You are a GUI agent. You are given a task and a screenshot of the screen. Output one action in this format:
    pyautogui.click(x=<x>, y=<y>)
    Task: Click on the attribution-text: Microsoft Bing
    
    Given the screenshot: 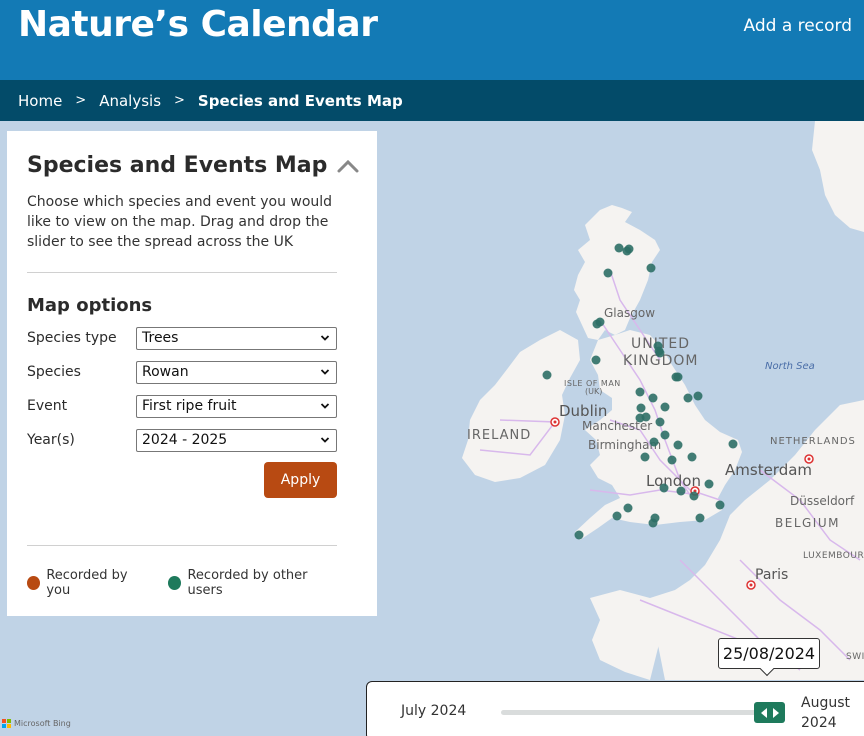 What is the action you would take?
    pyautogui.click(x=42, y=723)
    